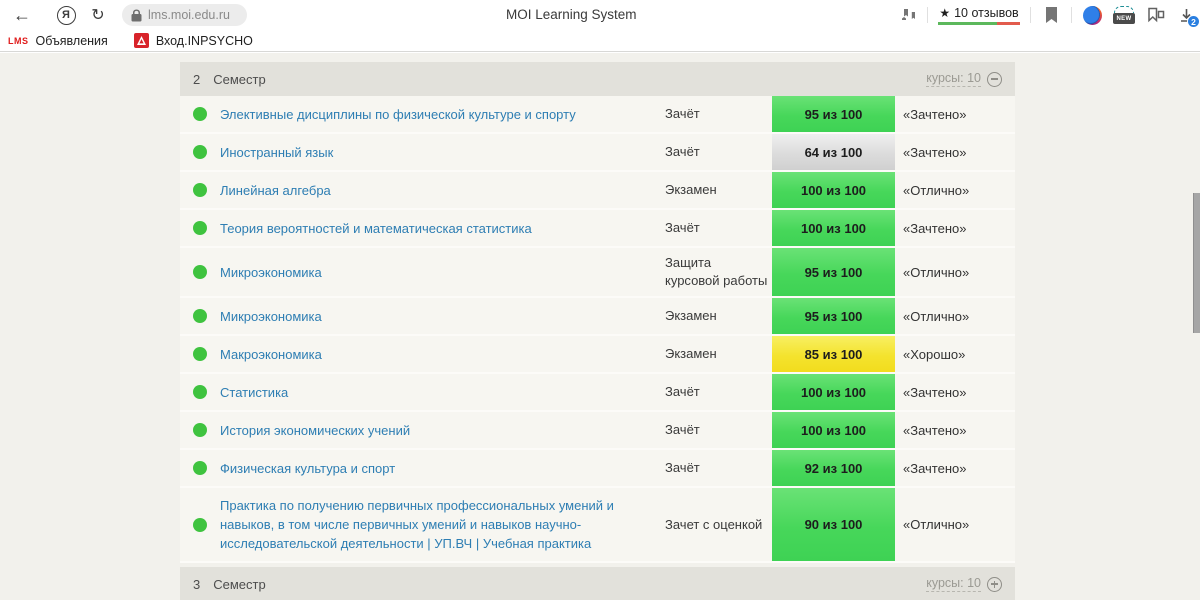 The width and height of the screenshot is (1200, 600). What do you see at coordinates (136, 15) in the screenshot?
I see `lock-icon` at bounding box center [136, 15].